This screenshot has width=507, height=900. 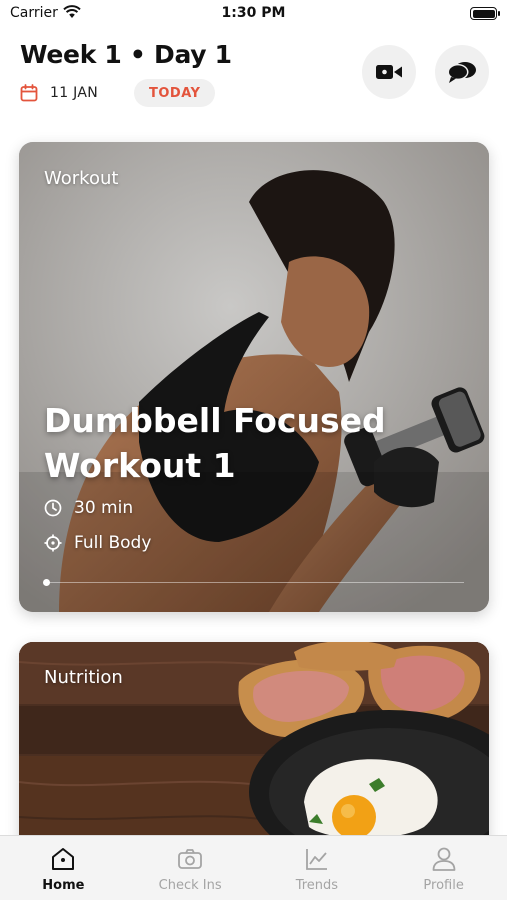 What do you see at coordinates (74, 93) in the screenshot?
I see `date-label: 11 JAN` at bounding box center [74, 93].